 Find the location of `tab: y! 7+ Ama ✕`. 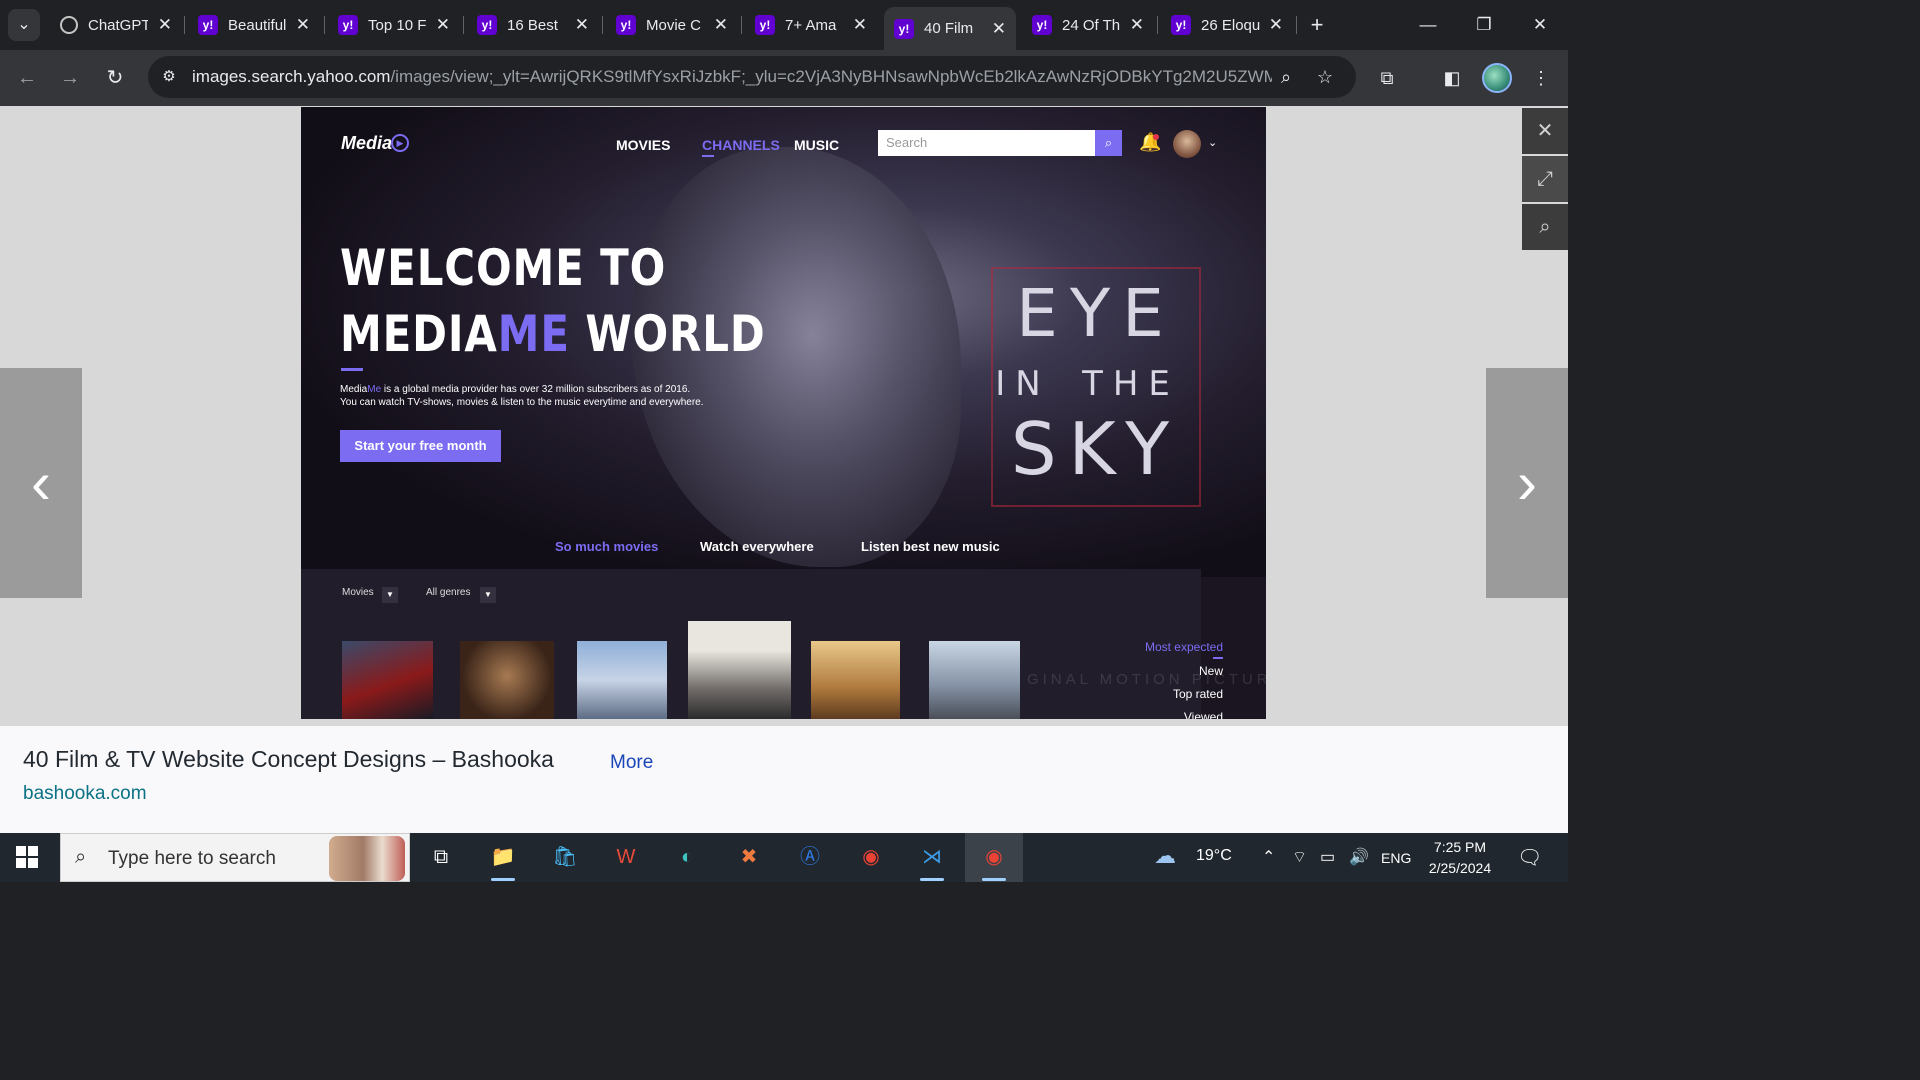

tab: y! 7+ Ama ✕ is located at coordinates (811, 25).